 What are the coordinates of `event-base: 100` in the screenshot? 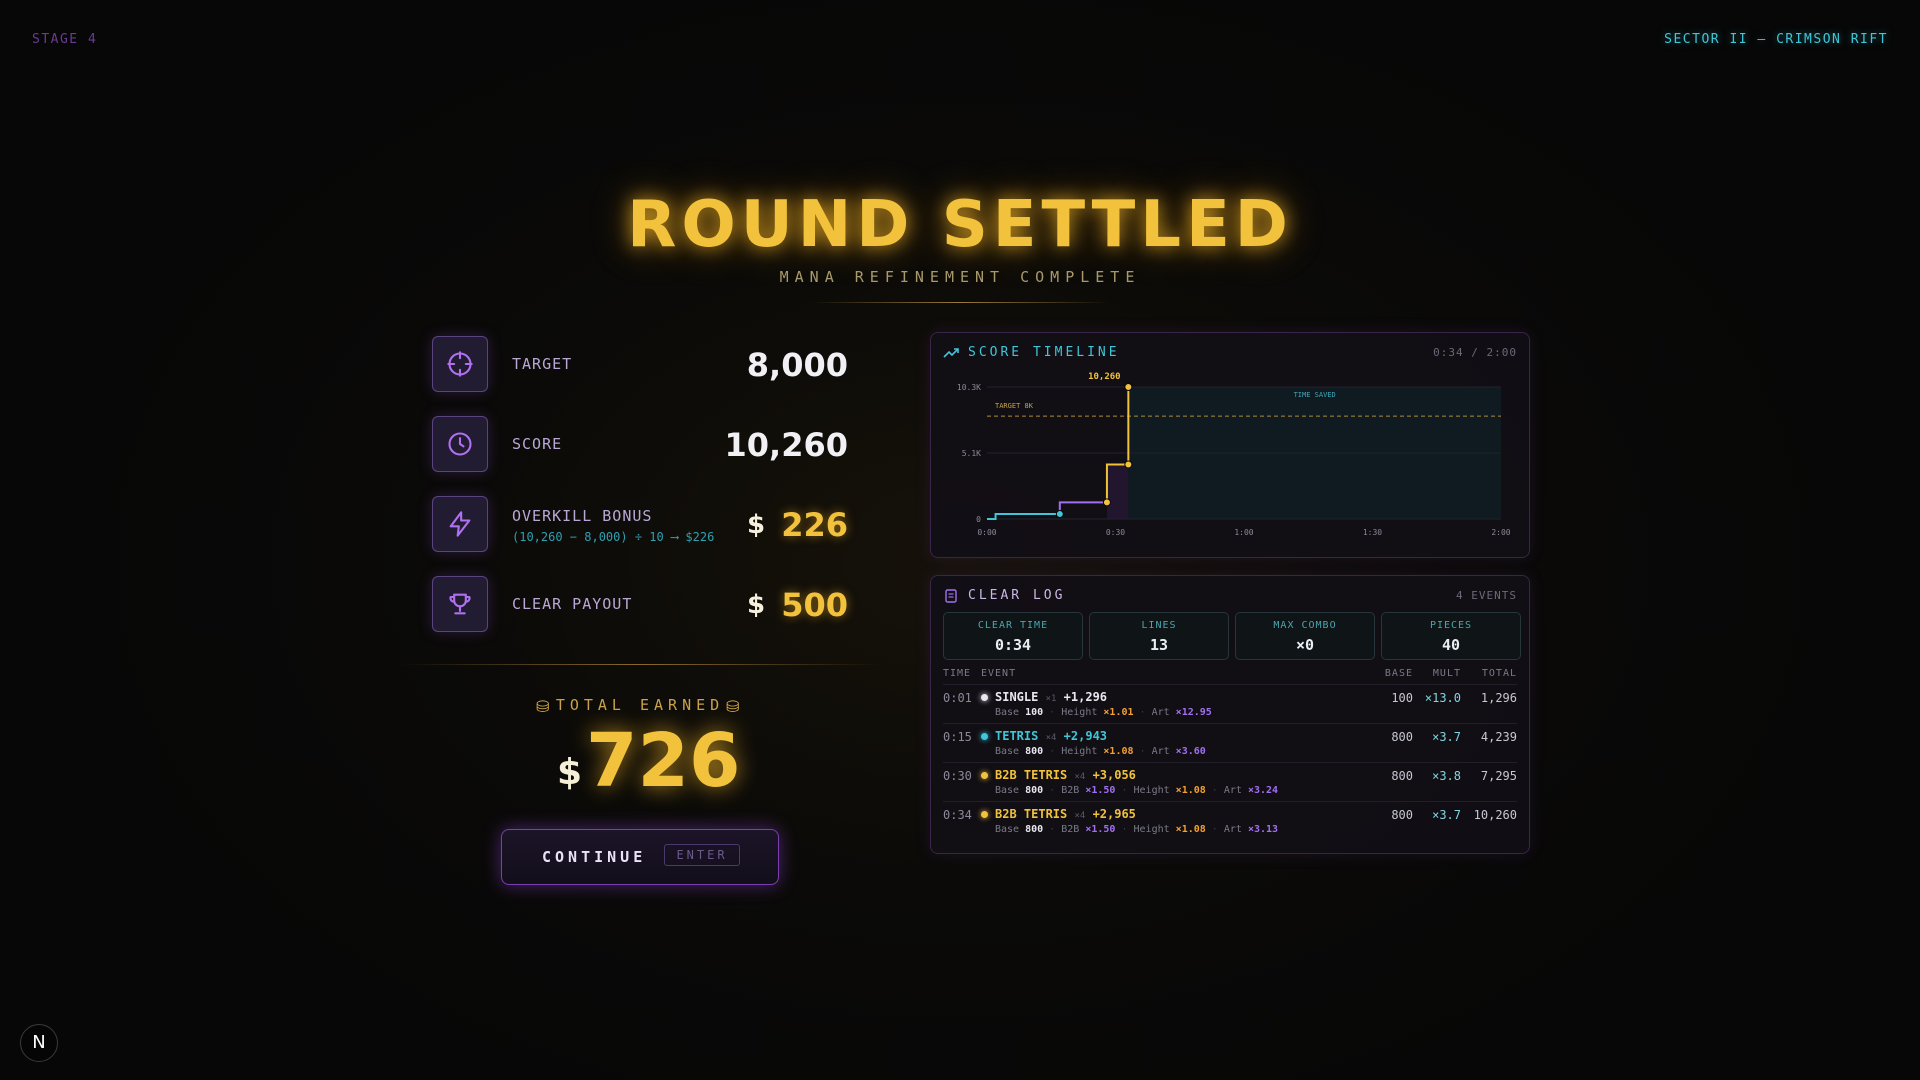 It's located at (1402, 698).